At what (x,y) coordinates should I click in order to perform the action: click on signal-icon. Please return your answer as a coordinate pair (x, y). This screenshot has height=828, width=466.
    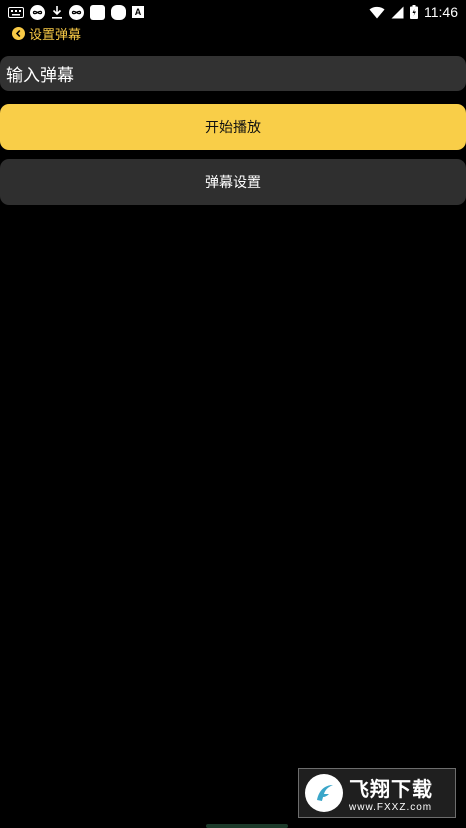
    Looking at the image, I should click on (397, 12).